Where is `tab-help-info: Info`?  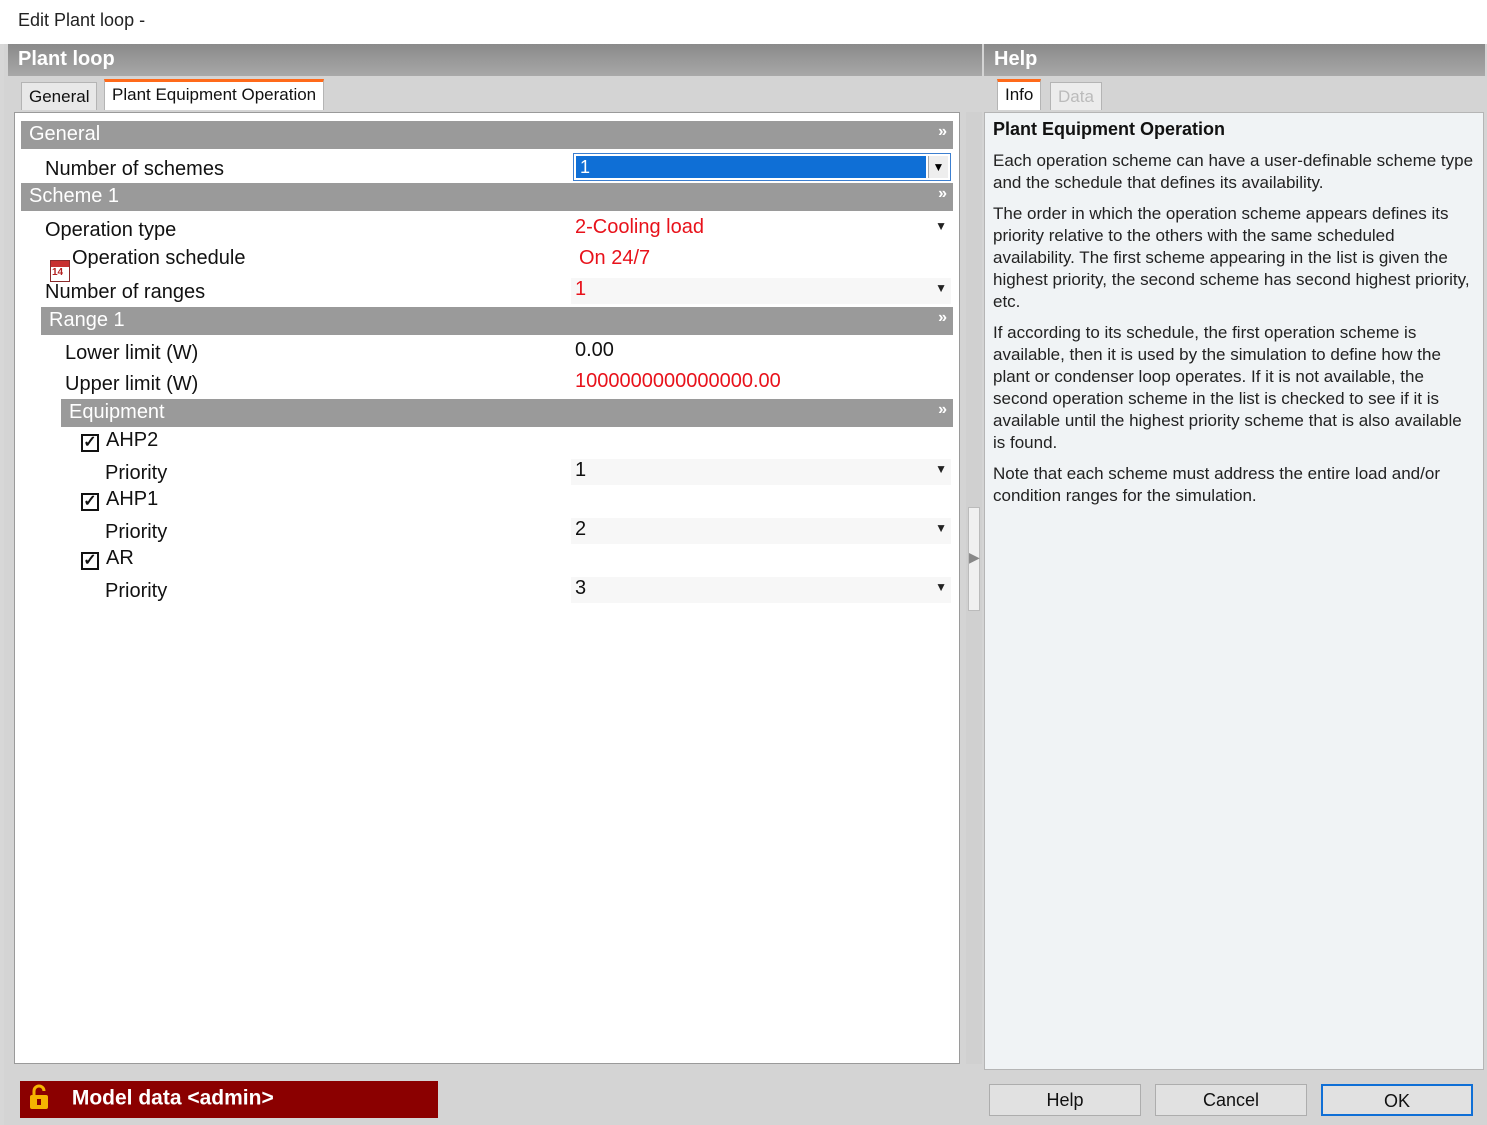
tab-help-info: Info is located at coordinates (1019, 94).